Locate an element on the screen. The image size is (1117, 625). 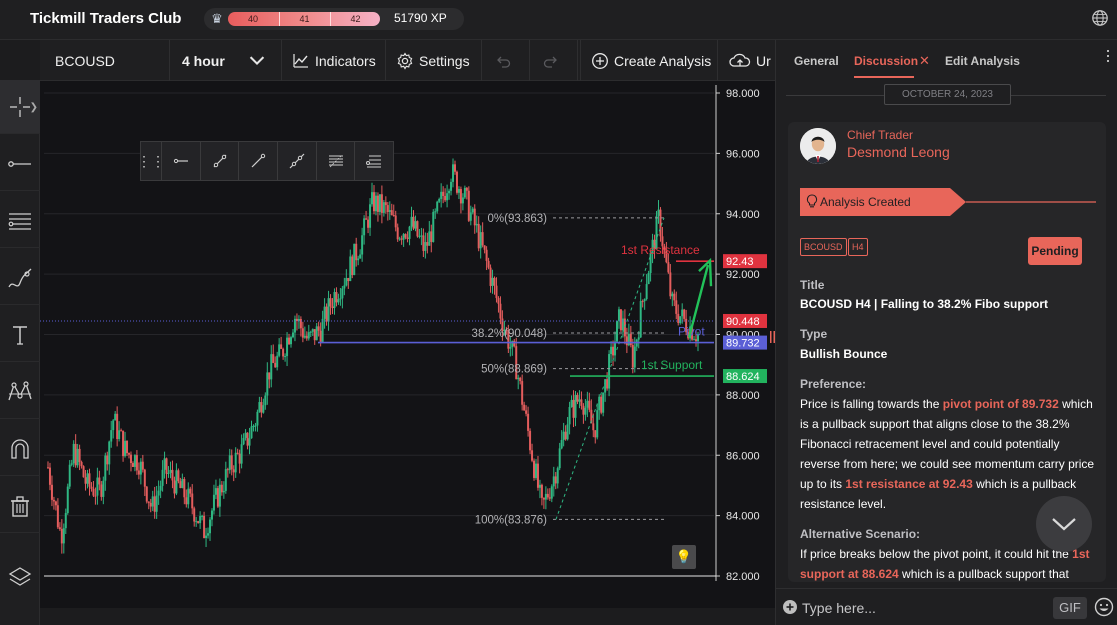
text-segment: Price is falling towards the is located at coordinates (871, 404).